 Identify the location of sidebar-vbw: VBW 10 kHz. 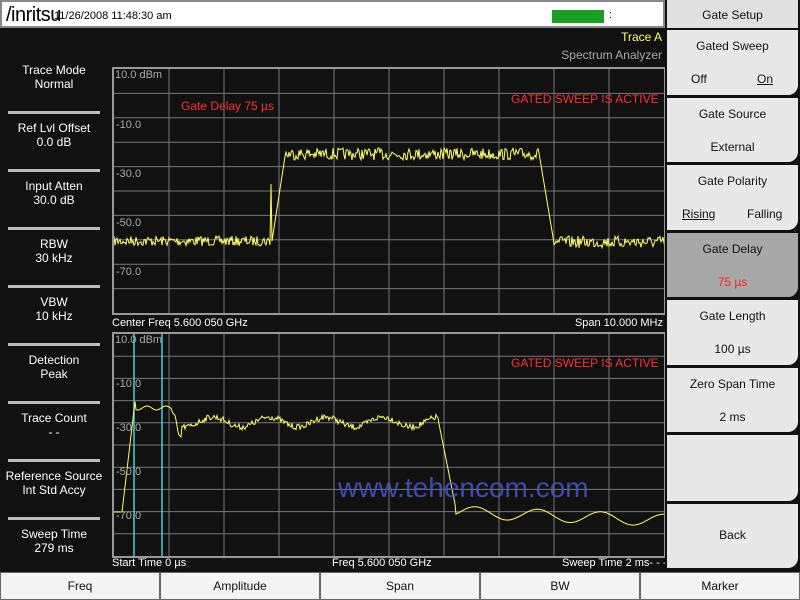
(54, 319).